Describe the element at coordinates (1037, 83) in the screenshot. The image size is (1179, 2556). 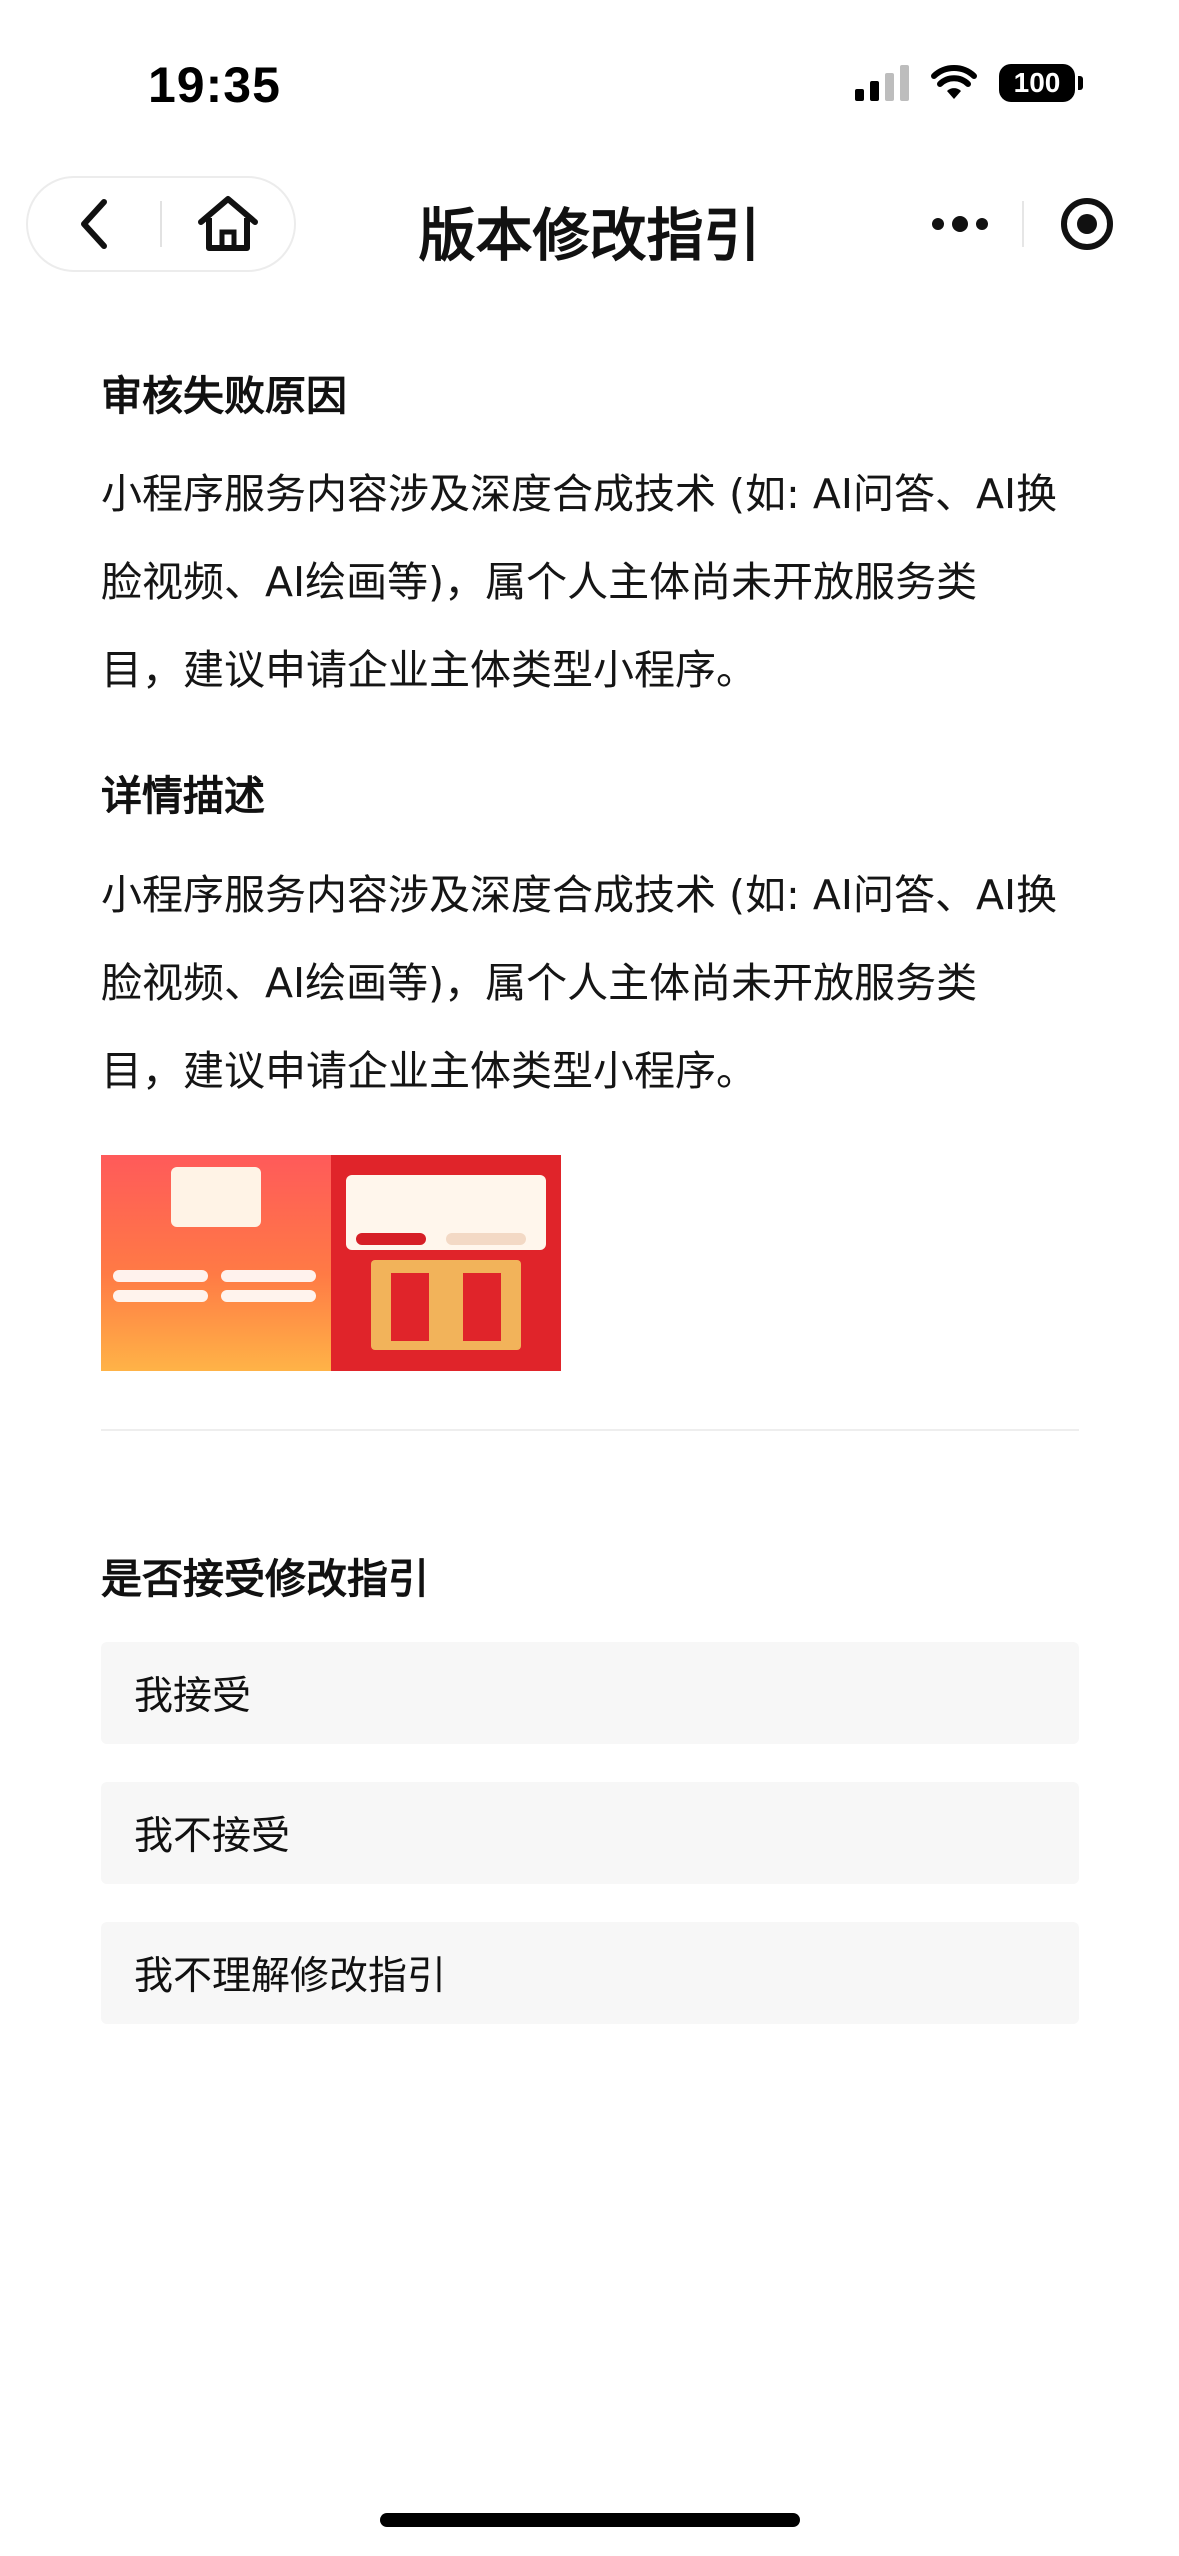
I see `battery-level: 100` at that location.